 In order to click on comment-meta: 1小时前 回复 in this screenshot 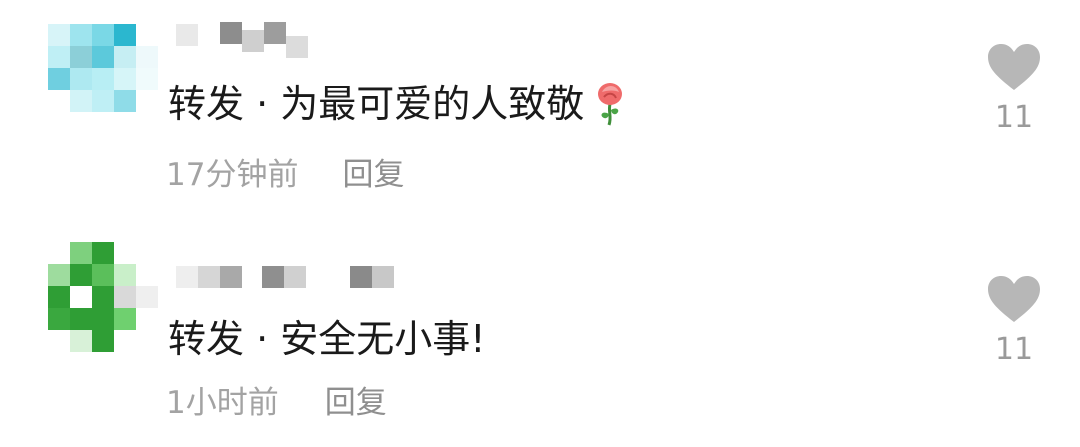, I will do `click(276, 403)`.